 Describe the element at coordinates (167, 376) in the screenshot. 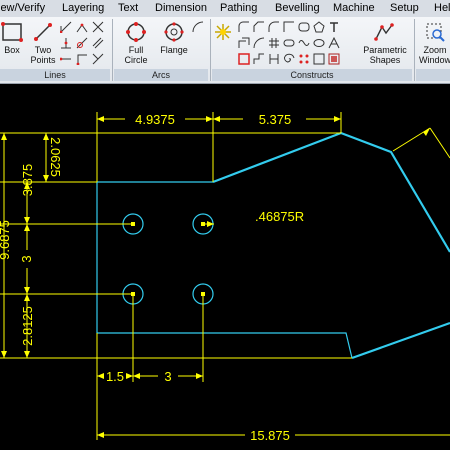

I see `dim-bottom-b: 3` at that location.